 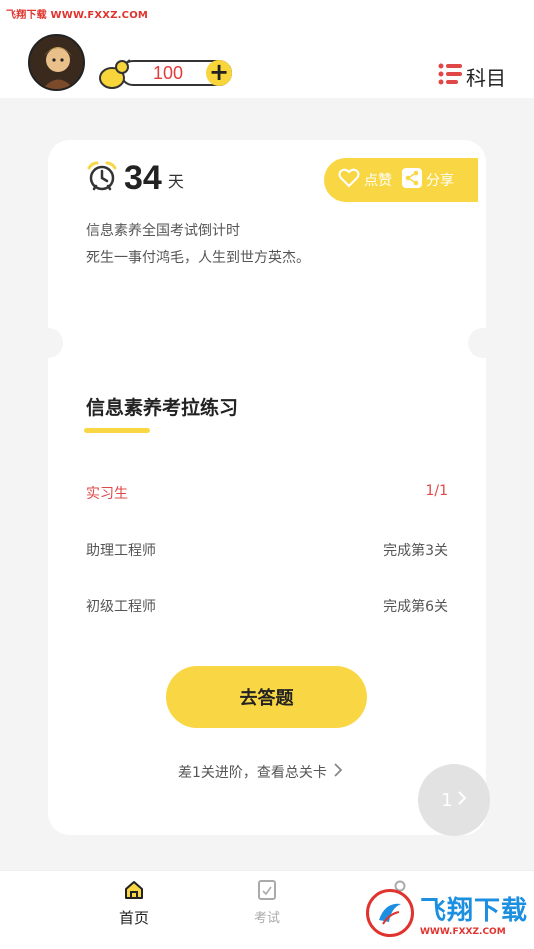 What do you see at coordinates (143, 178) in the screenshot?
I see `countdown-number: 34` at bounding box center [143, 178].